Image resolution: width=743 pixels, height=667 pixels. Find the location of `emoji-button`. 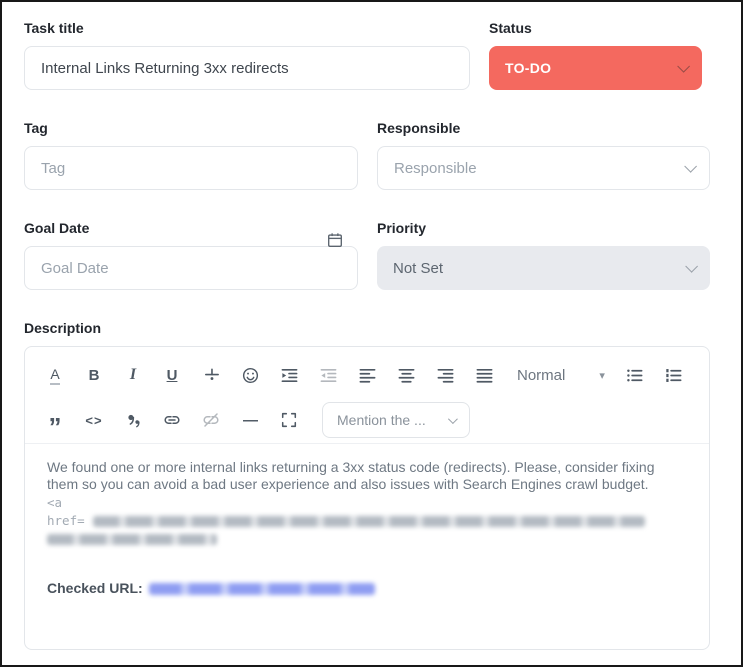

emoji-button is located at coordinates (250, 375).